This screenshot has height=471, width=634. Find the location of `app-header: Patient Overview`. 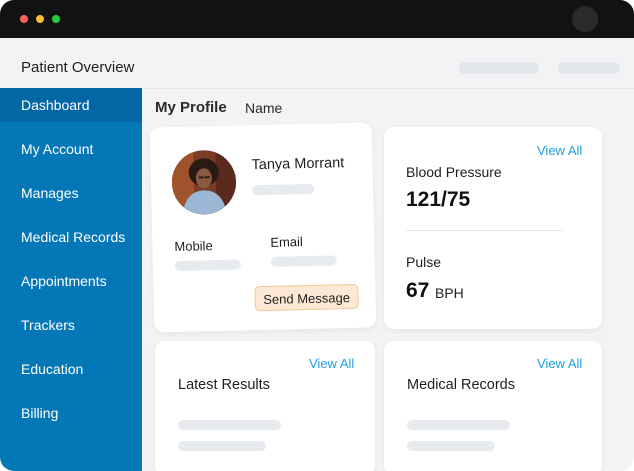

app-header: Patient Overview is located at coordinates (317, 63).